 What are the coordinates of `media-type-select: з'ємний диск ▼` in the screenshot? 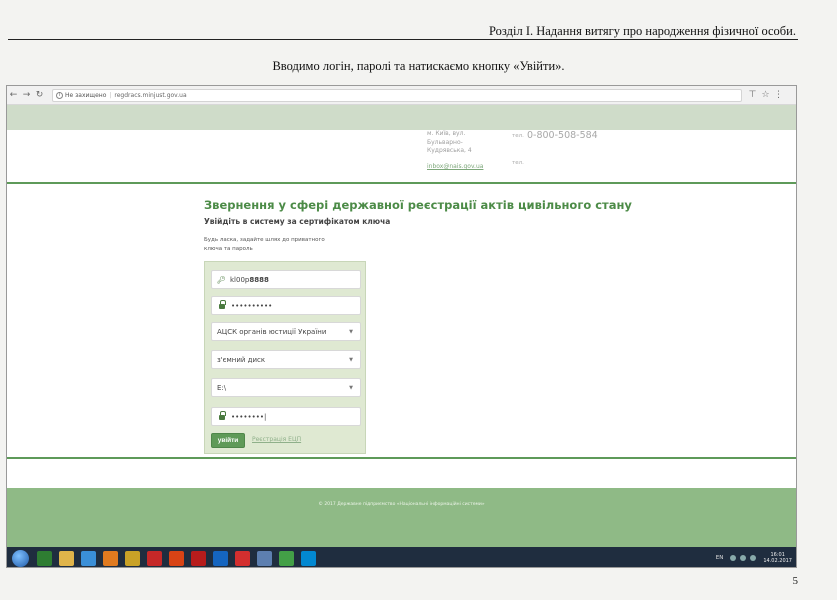 It's located at (286, 359).